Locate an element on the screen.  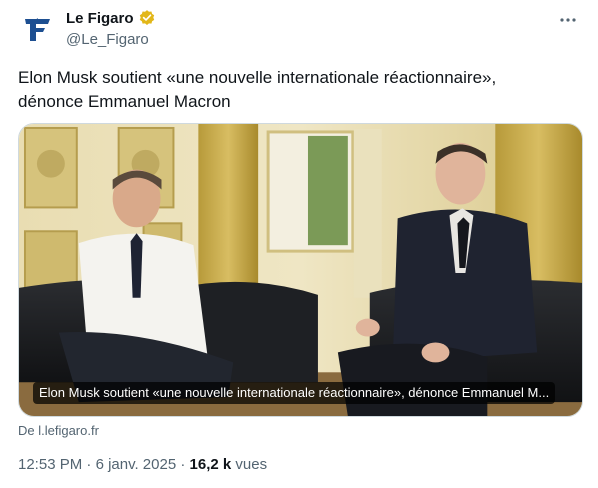
account-name: Le Figaro is located at coordinates (100, 18).